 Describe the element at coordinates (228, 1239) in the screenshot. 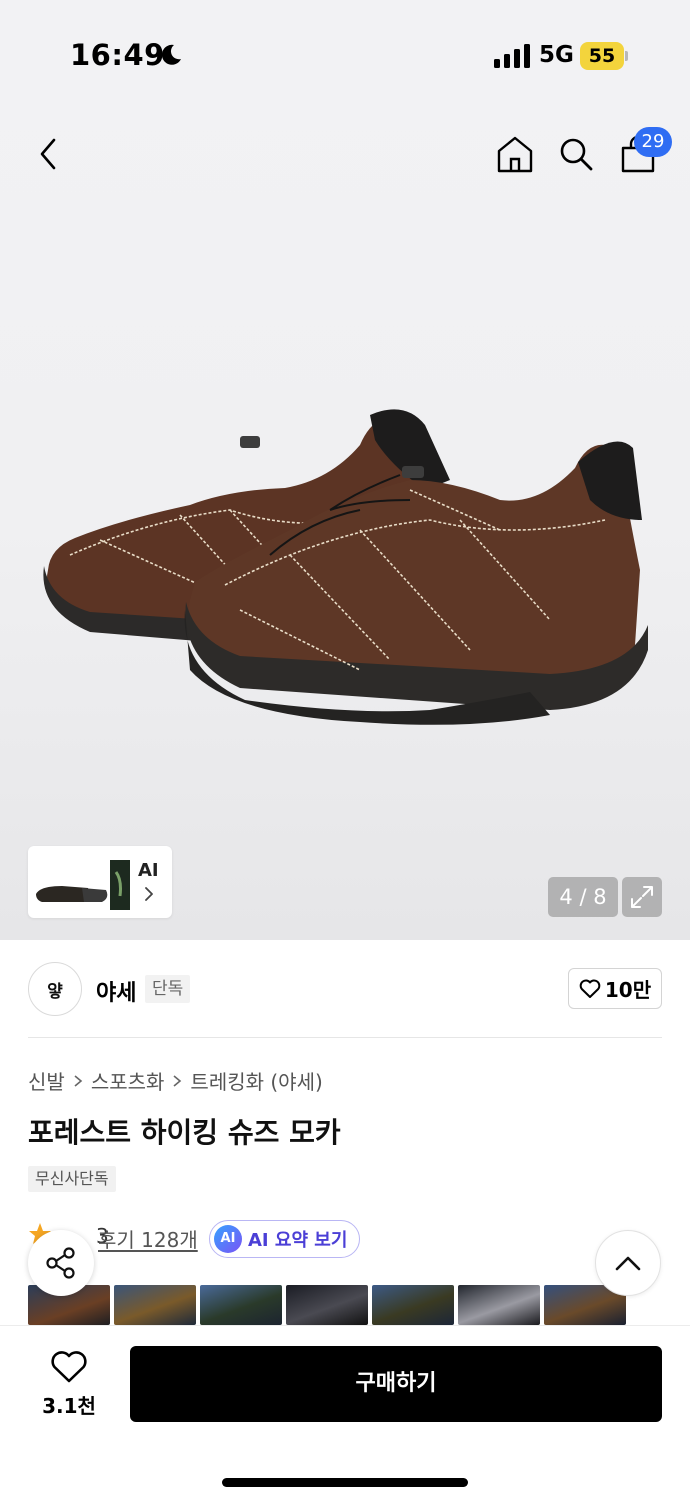

I see `ai-badge-icon: AI` at that location.